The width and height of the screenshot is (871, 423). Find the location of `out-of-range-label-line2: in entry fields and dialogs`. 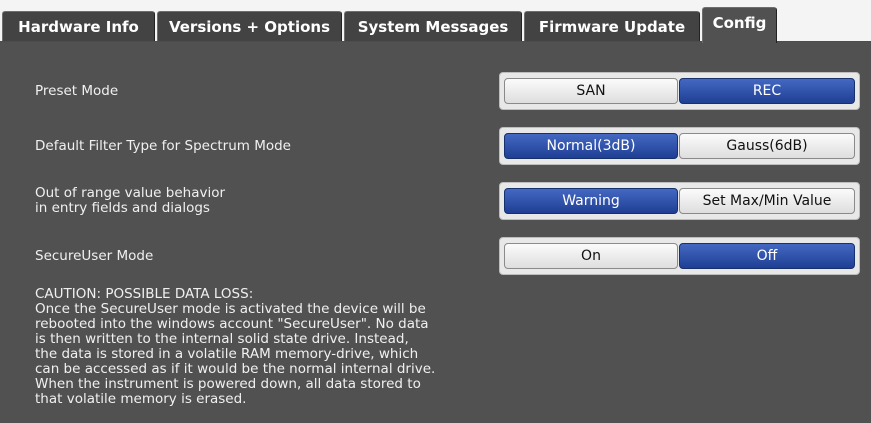

out-of-range-label-line2: in entry fields and dialogs is located at coordinates (122, 208).